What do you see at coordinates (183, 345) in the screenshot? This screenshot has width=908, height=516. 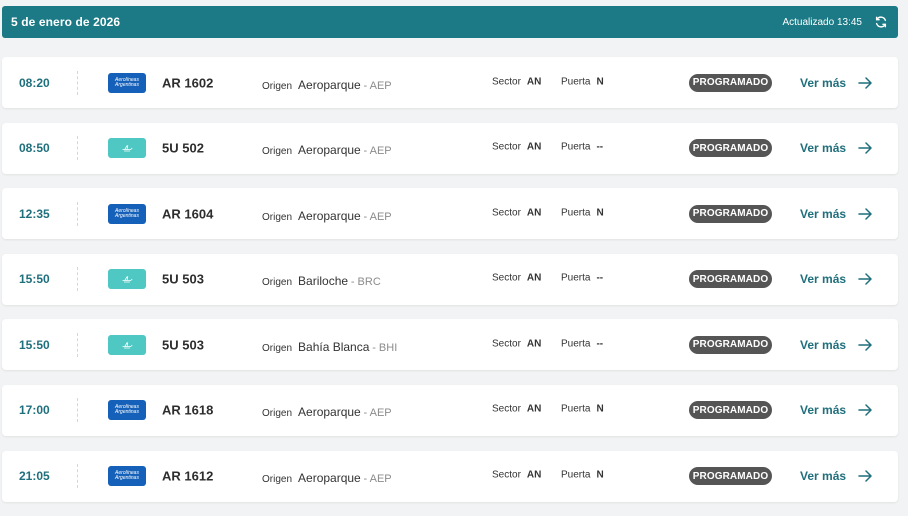 I see `flight-number: 5U 503` at bounding box center [183, 345].